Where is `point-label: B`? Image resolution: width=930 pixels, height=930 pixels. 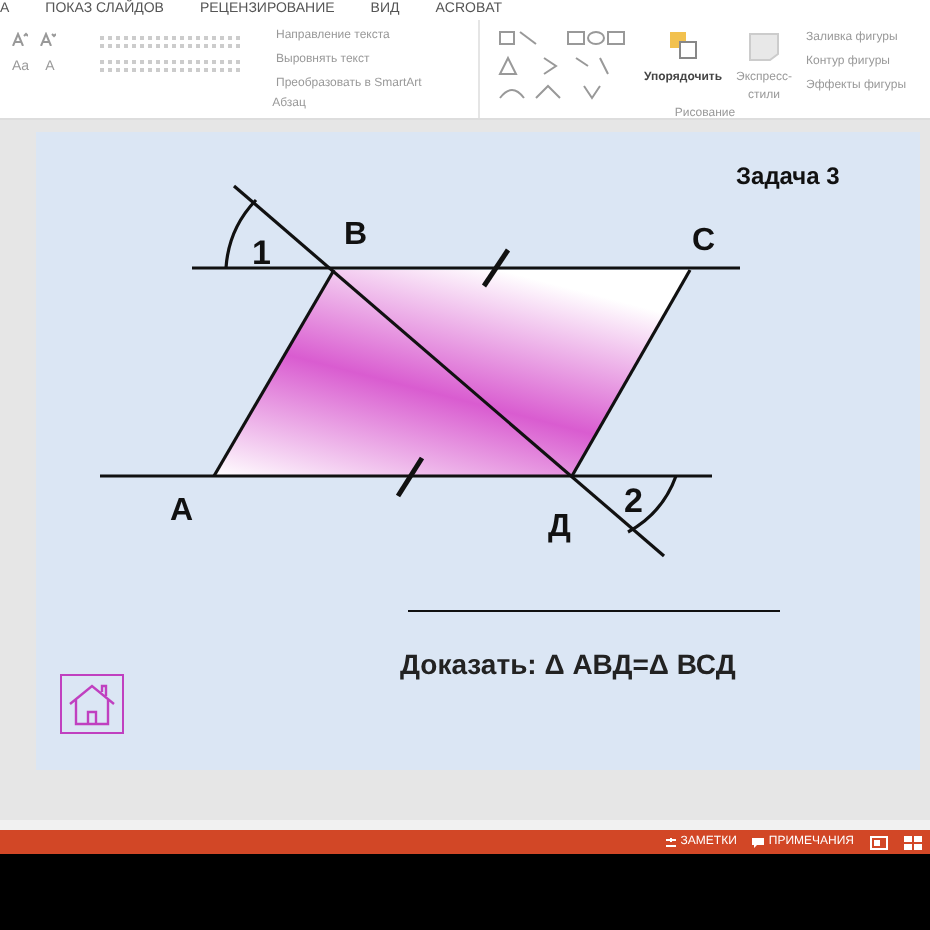 point-label: B is located at coordinates (356, 236).